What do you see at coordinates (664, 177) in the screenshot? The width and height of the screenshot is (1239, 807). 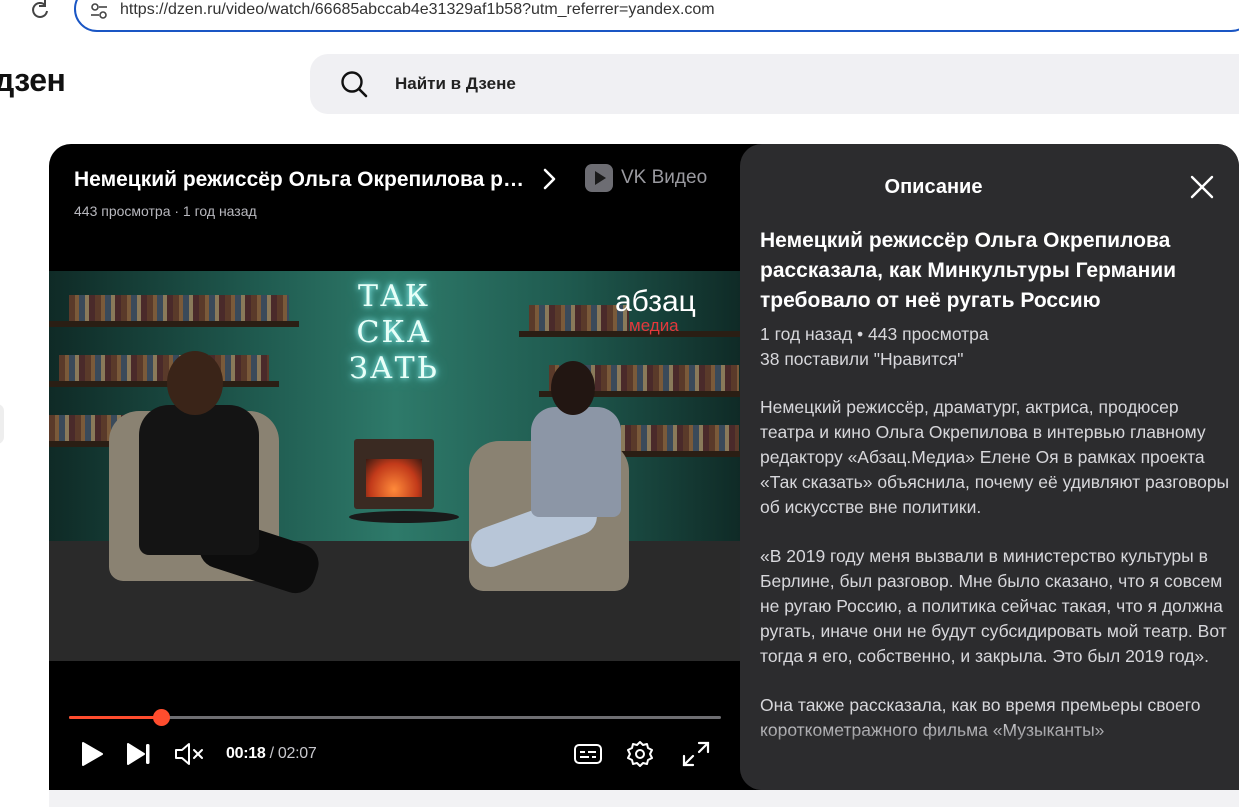 I see `platform-label: VK Видео` at bounding box center [664, 177].